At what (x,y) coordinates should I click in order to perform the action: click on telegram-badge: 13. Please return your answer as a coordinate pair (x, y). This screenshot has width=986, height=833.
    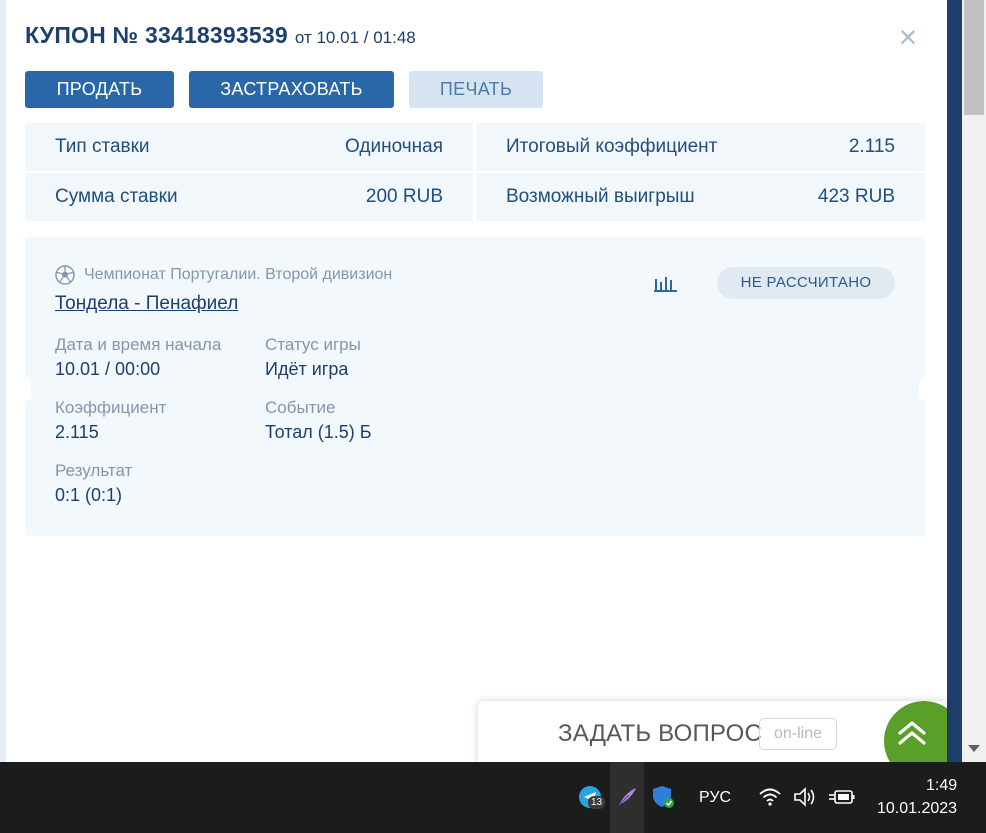
    Looking at the image, I should click on (597, 802).